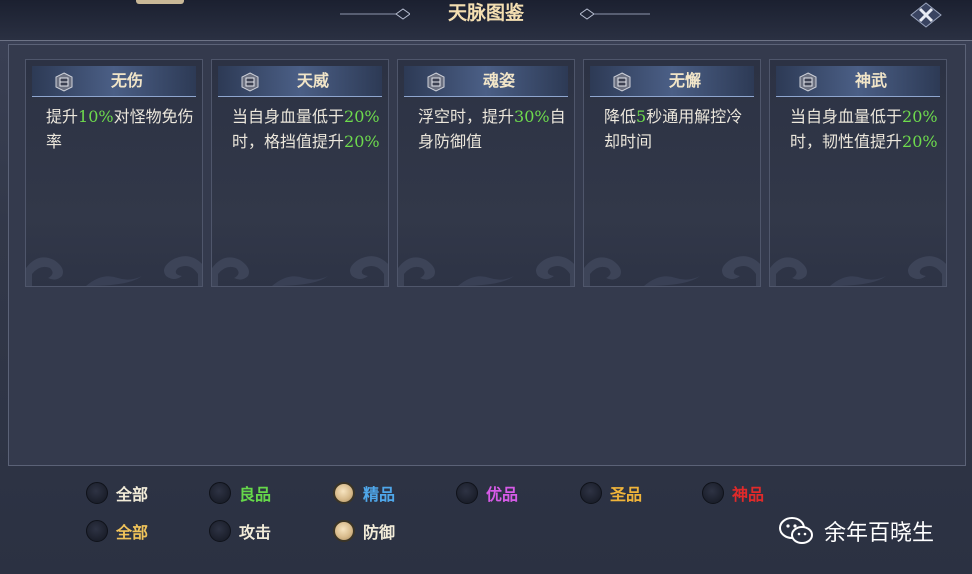 This screenshot has height=574, width=972. I want to click on title-bar: 天脉图鉴, so click(486, 20).